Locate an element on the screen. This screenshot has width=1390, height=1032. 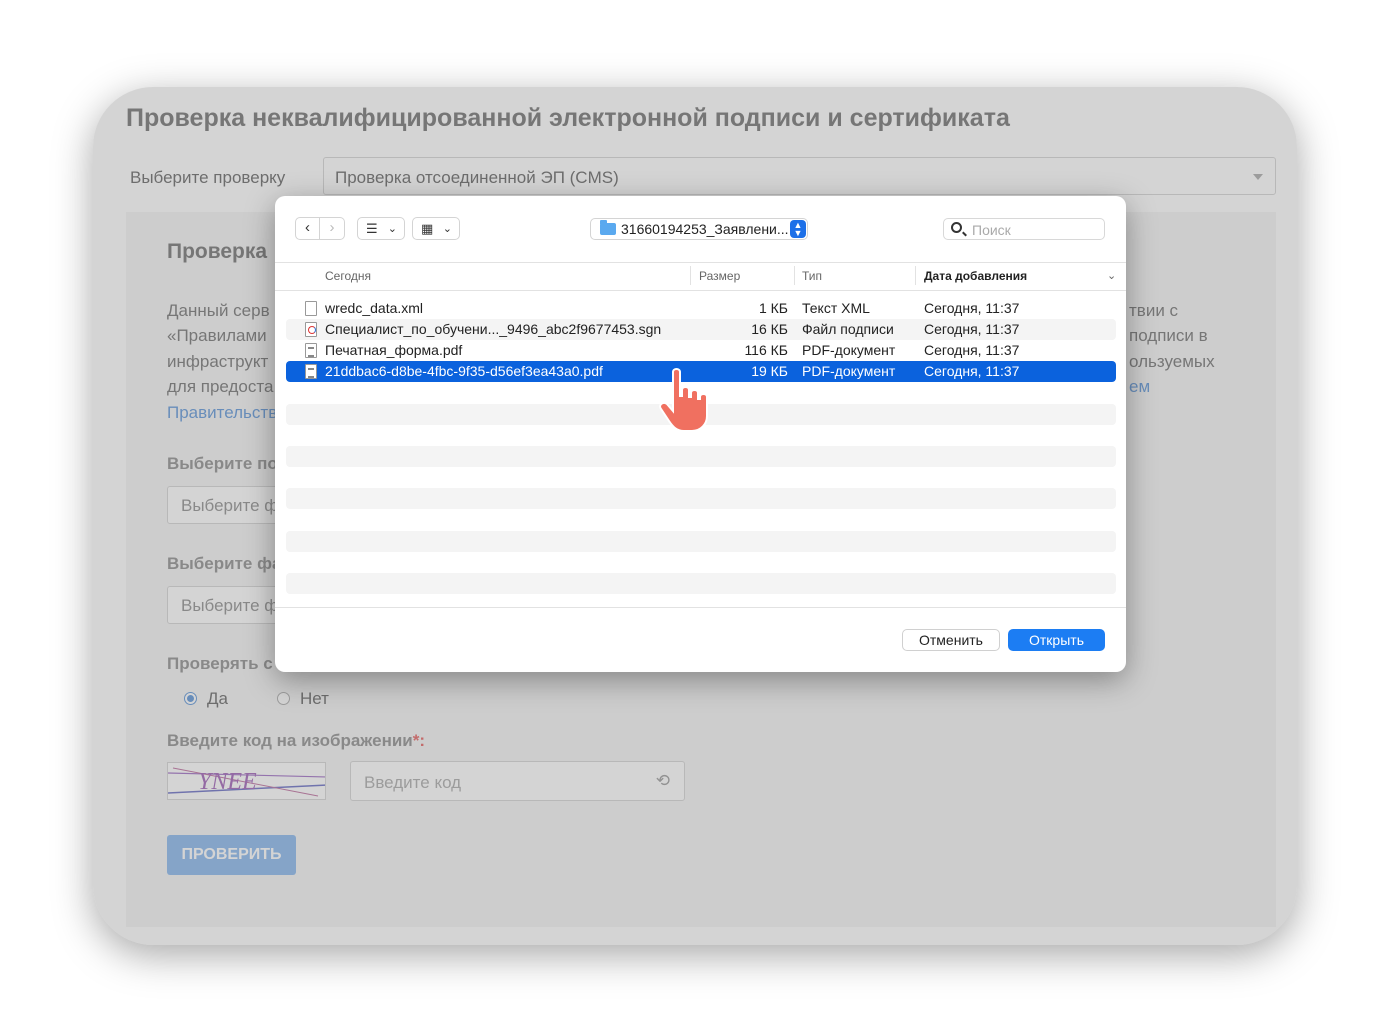
forward-button: › is located at coordinates (332, 228).